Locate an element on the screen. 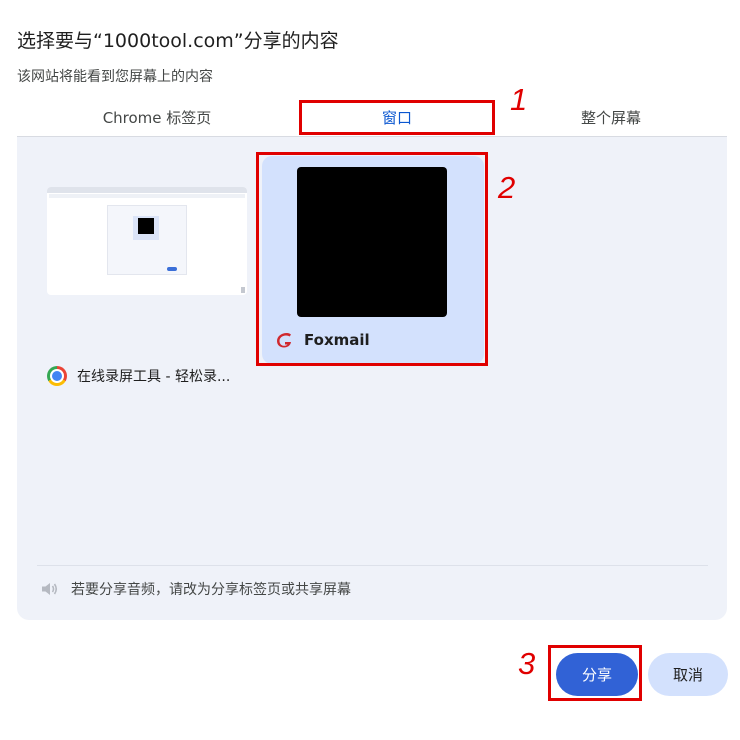  foxmail-icon is located at coordinates (284, 340).